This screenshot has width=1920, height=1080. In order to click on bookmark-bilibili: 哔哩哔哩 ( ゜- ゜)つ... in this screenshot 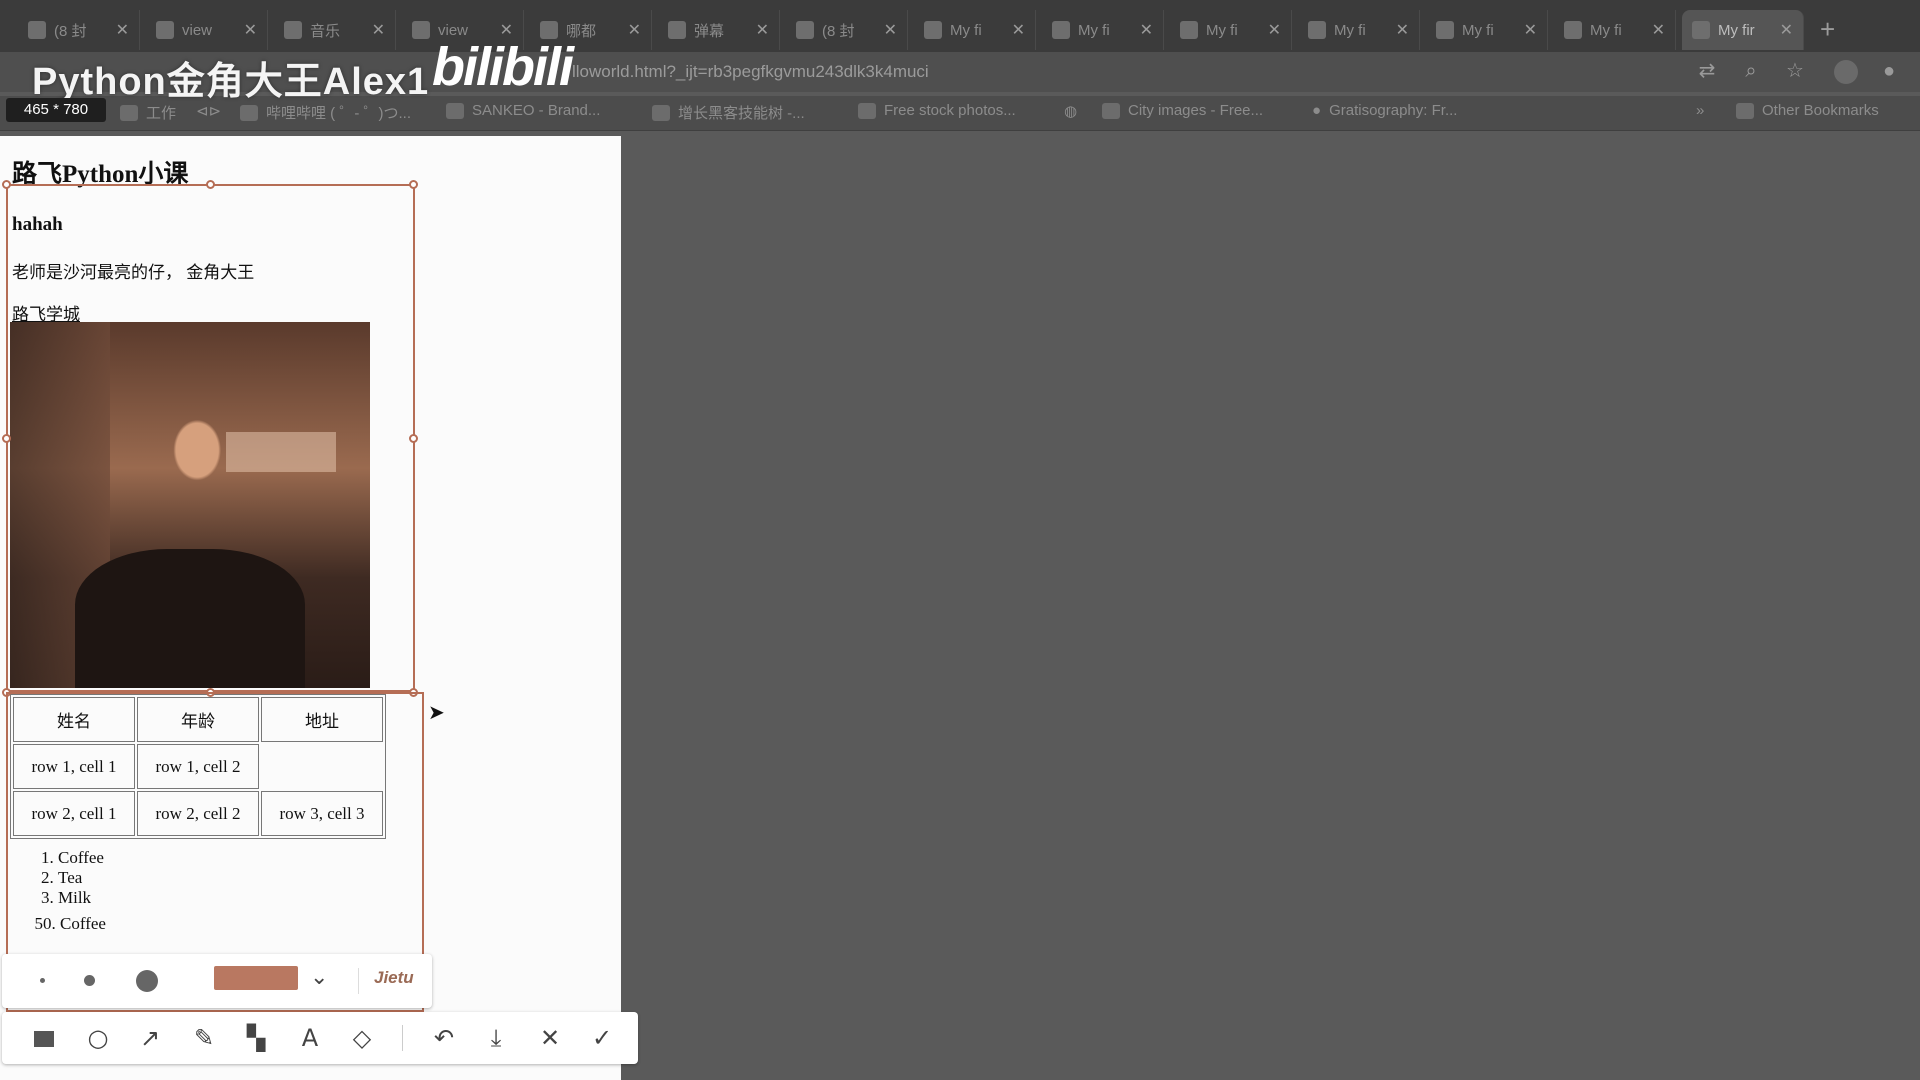, I will do `click(325, 112)`.